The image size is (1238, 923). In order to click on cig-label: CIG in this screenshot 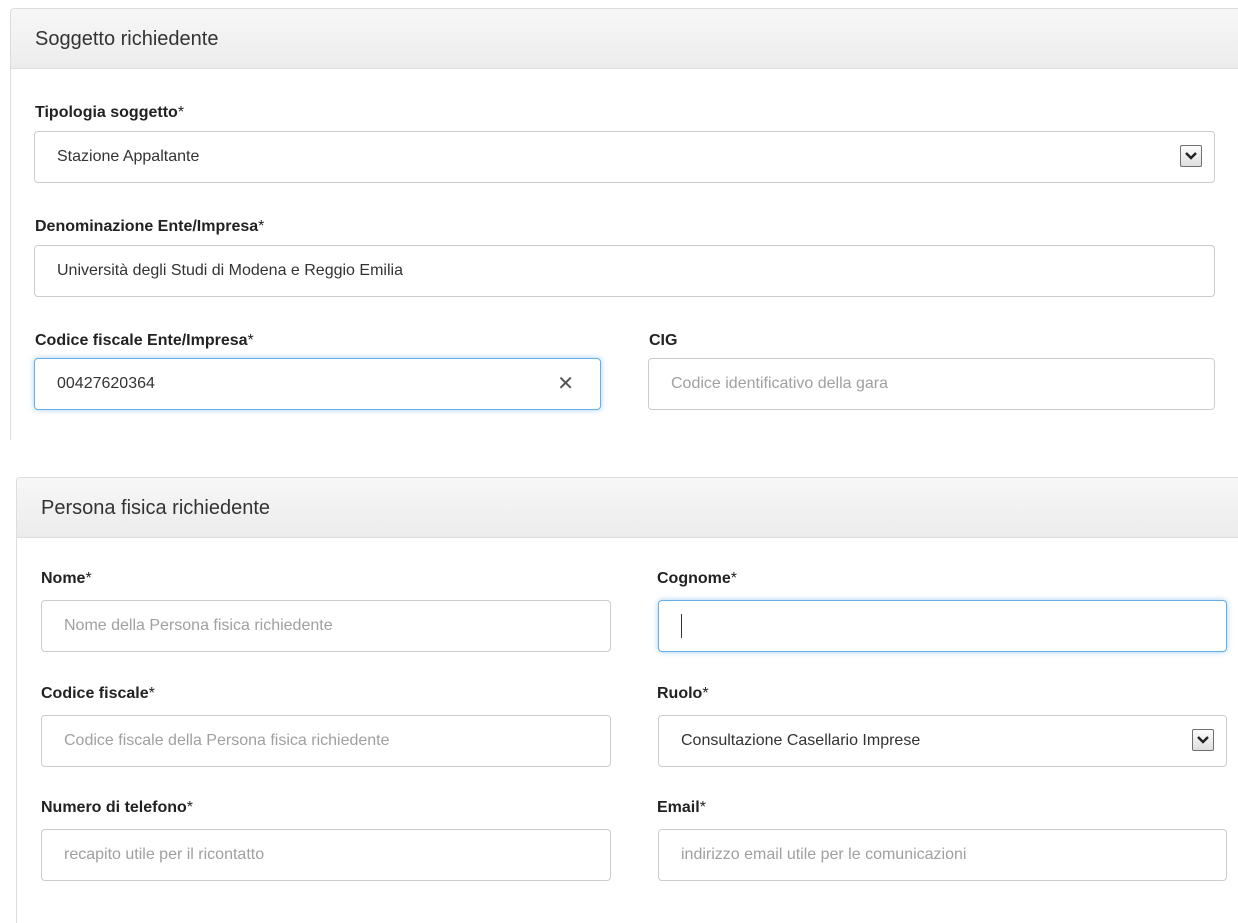, I will do `click(663, 340)`.